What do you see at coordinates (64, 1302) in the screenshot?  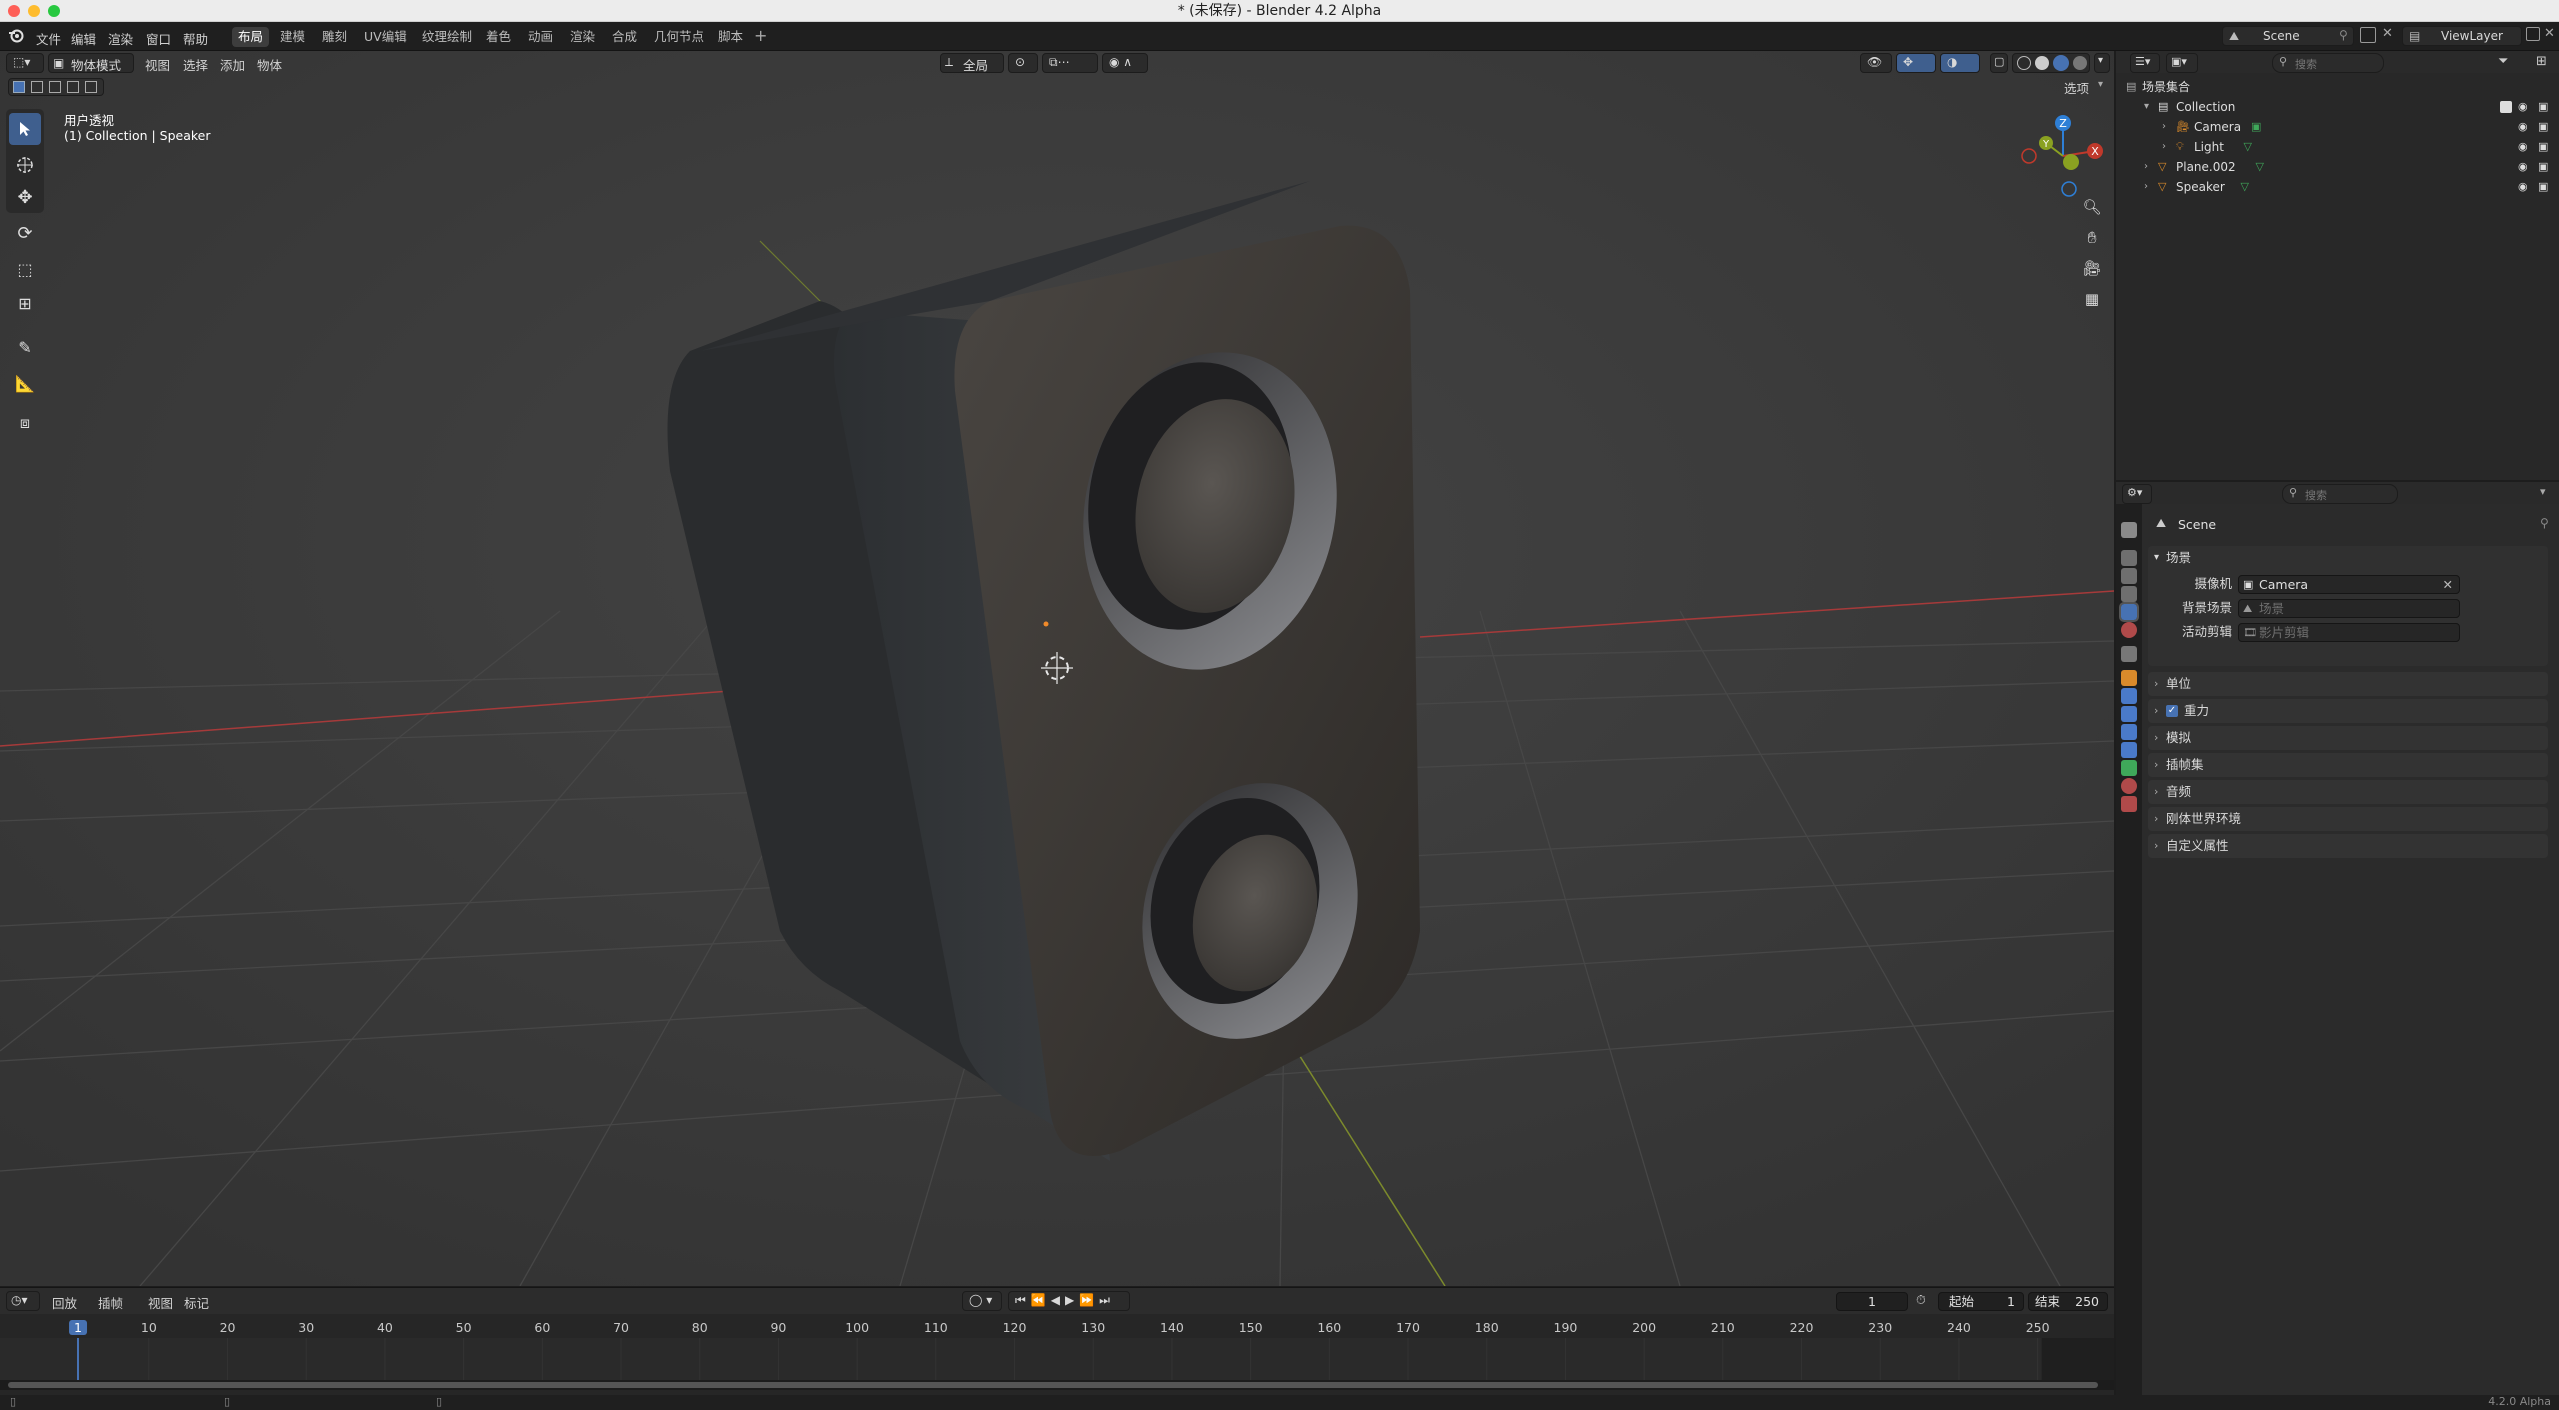 I see `menu-playback: 回放` at bounding box center [64, 1302].